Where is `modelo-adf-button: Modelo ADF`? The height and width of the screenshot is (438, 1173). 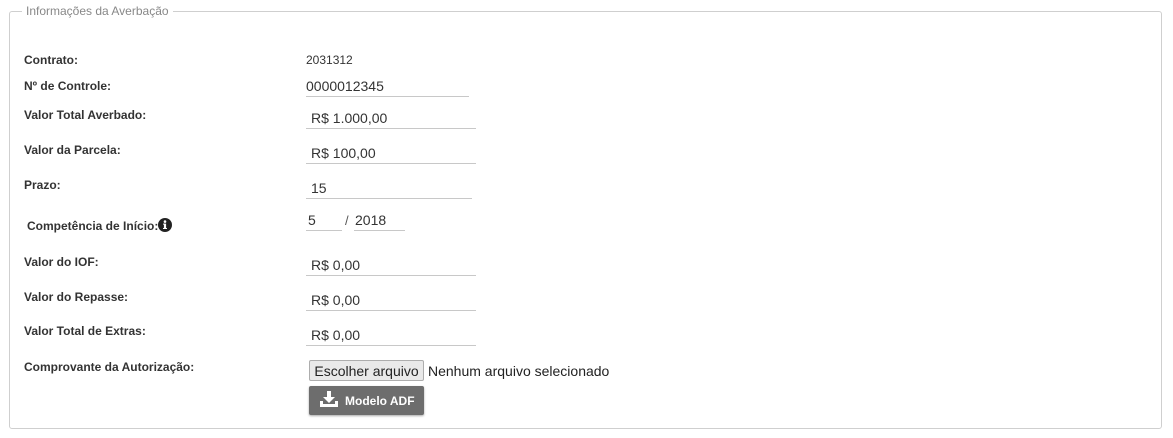
modelo-adf-button: Modelo ADF is located at coordinates (366, 400).